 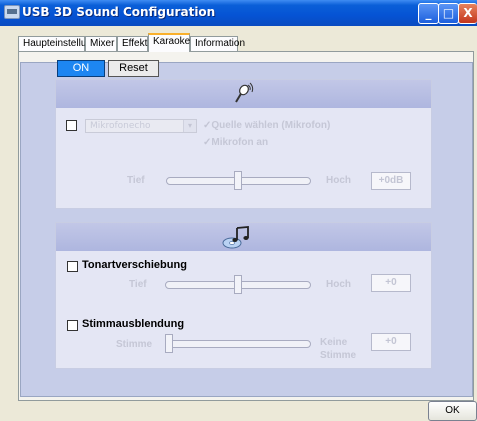 What do you see at coordinates (138, 284) in the screenshot?
I see `key-shift-left-label: Tief` at bounding box center [138, 284].